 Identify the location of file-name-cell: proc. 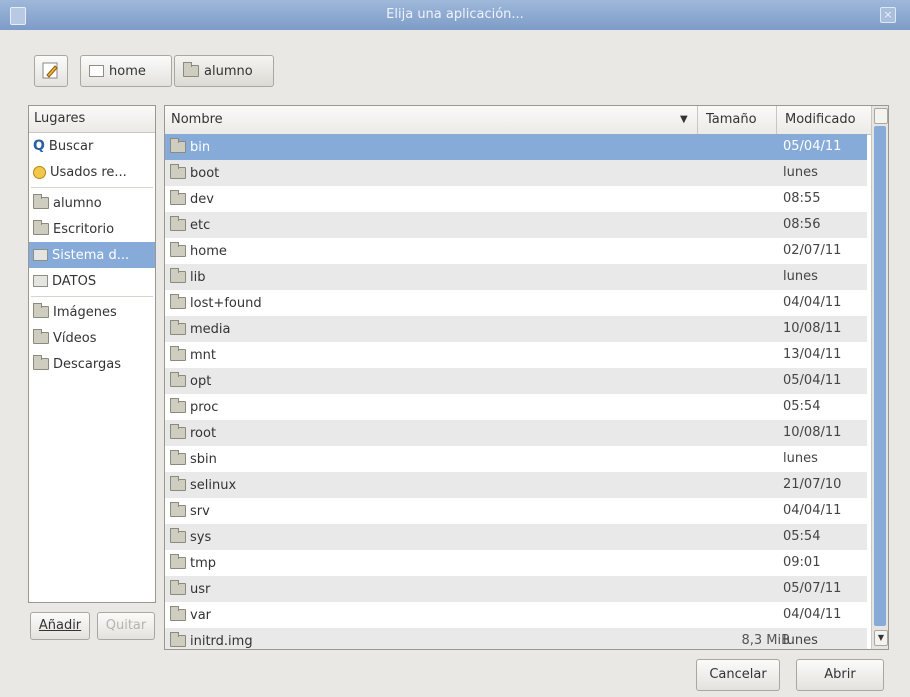
(194, 407).